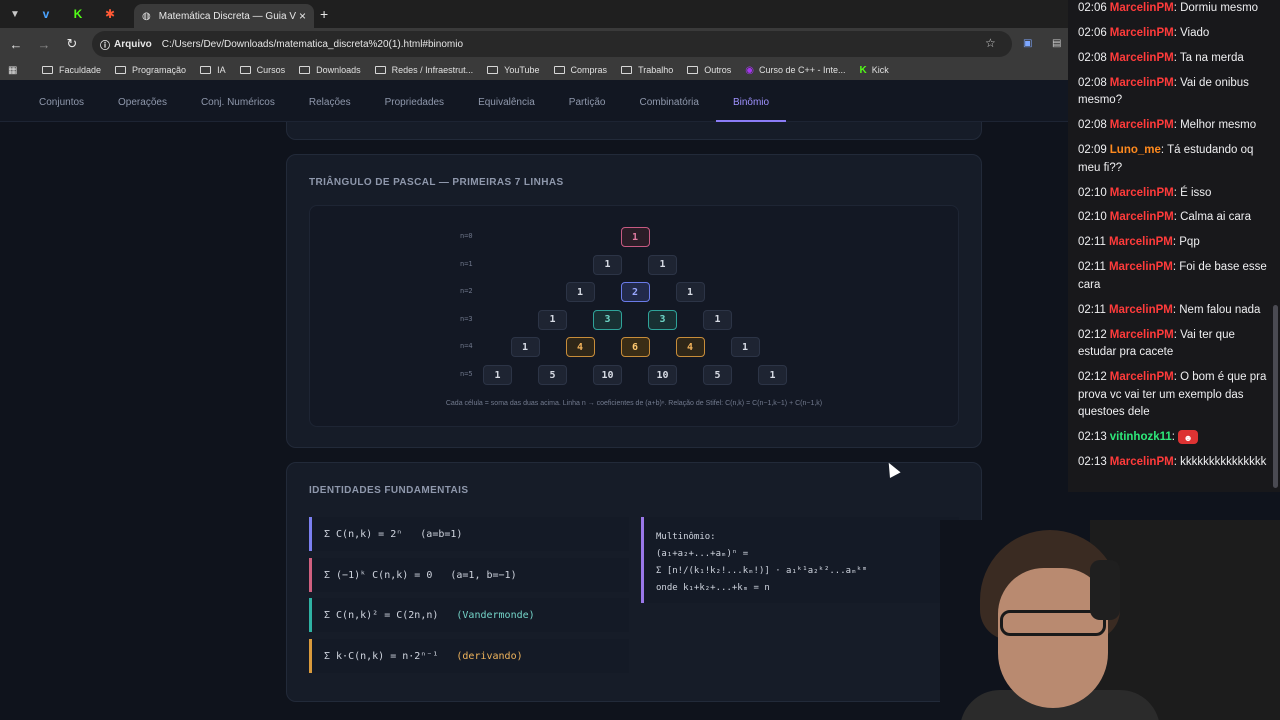 The image size is (1280, 720). I want to click on bookmark-label: Compras, so click(589, 70).